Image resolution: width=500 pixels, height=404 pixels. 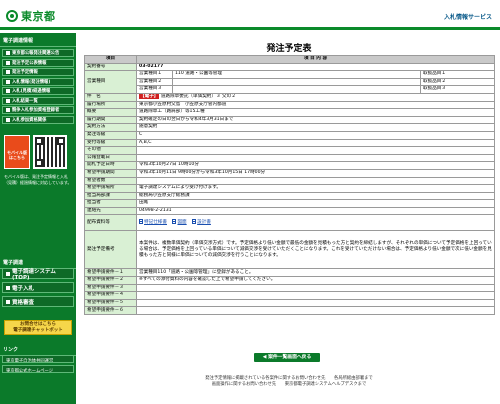 I want to click on row-value: 営業種目110「道路・公園等管理」に登録があること。, so click(x=315, y=273).